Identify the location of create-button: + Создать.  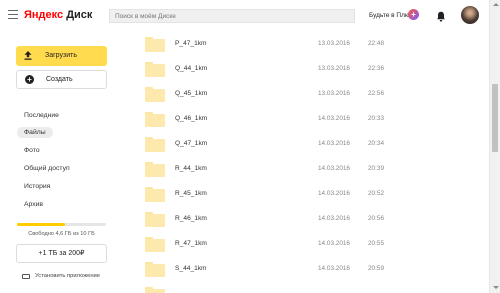
(61, 79).